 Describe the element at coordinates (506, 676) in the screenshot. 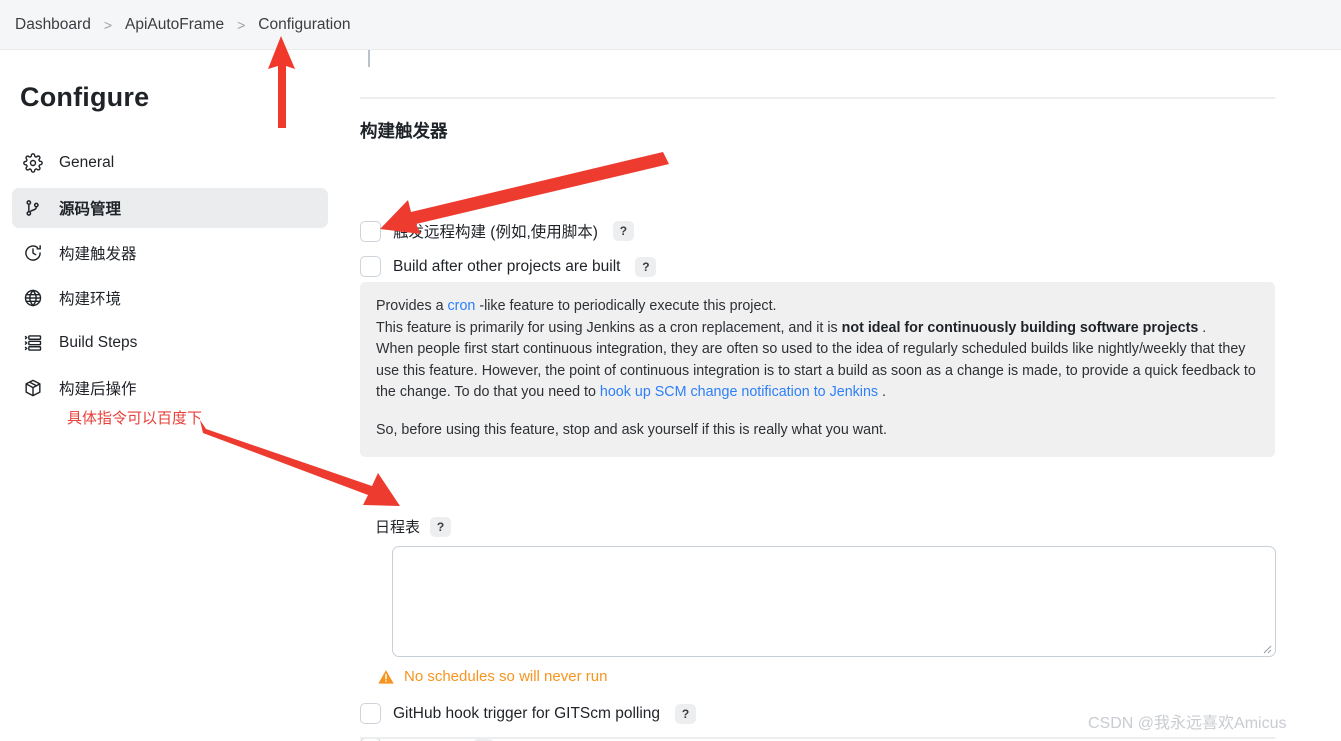

I see `warning-text: No schedules so will never run` at that location.